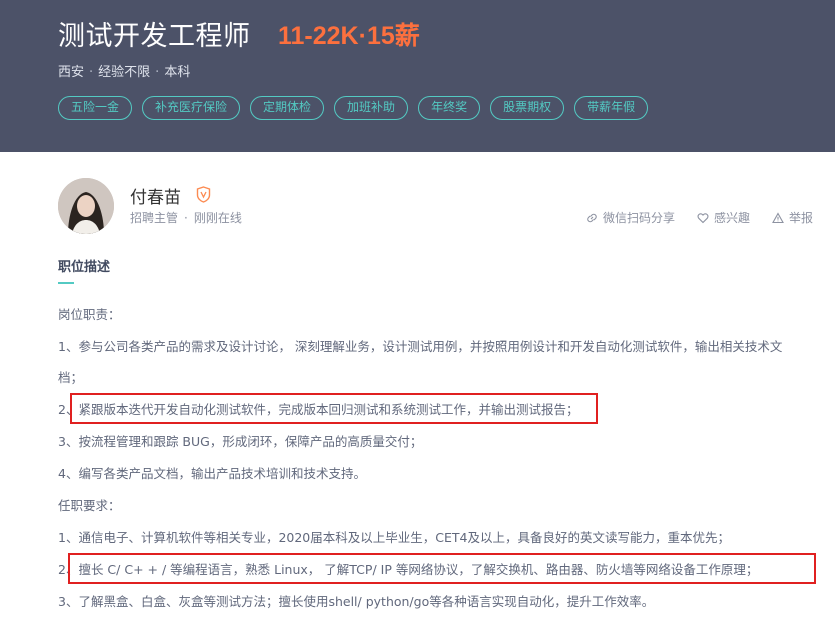 The width and height of the screenshot is (835, 631). What do you see at coordinates (592, 217) in the screenshot?
I see `link-icon` at bounding box center [592, 217].